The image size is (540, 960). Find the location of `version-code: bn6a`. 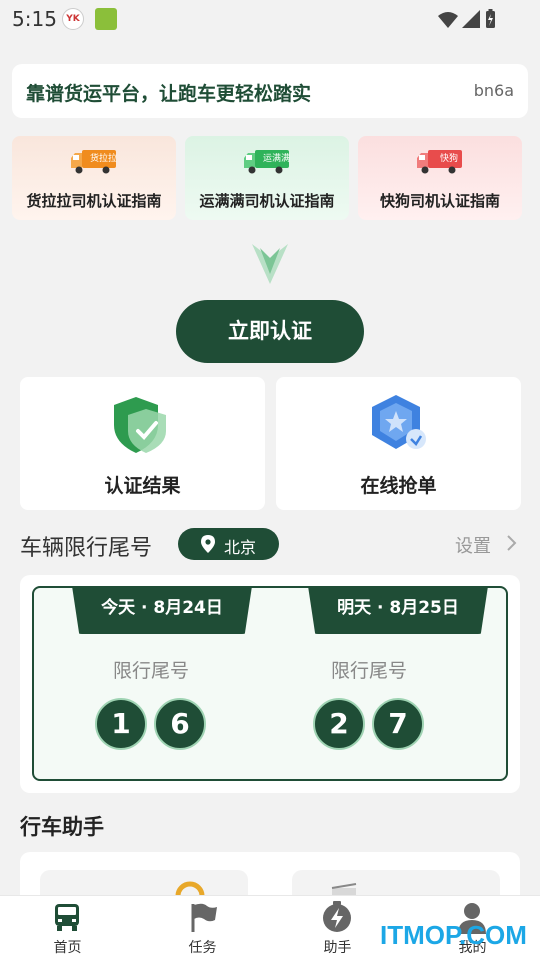

version-code: bn6a is located at coordinates (493, 90).